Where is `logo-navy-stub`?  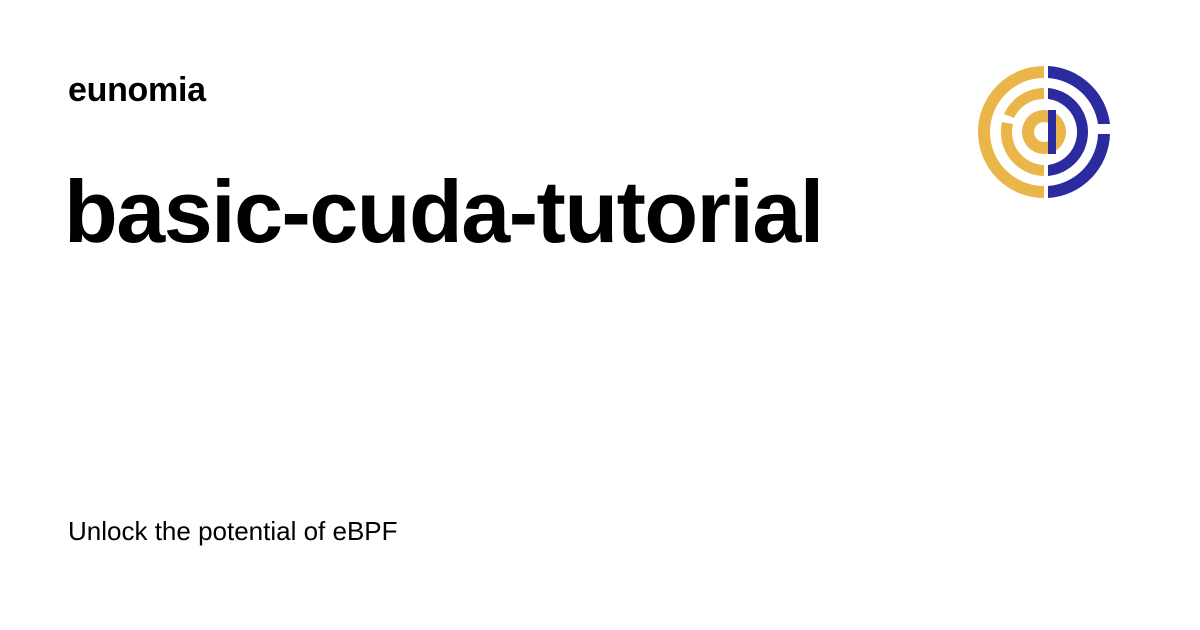 logo-navy-stub is located at coordinates (1052, 132).